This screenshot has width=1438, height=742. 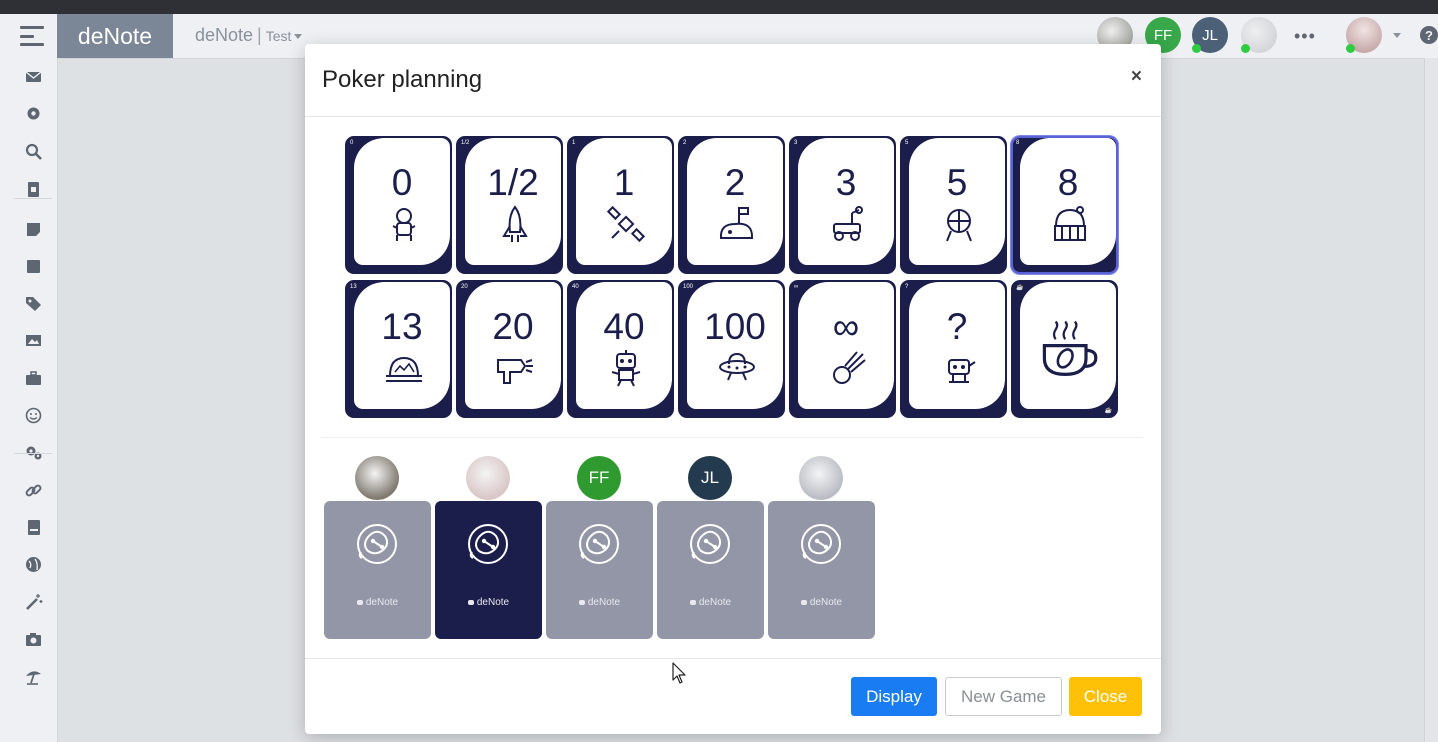 What do you see at coordinates (1364, 35) in the screenshot?
I see `current-user-avatar` at bounding box center [1364, 35].